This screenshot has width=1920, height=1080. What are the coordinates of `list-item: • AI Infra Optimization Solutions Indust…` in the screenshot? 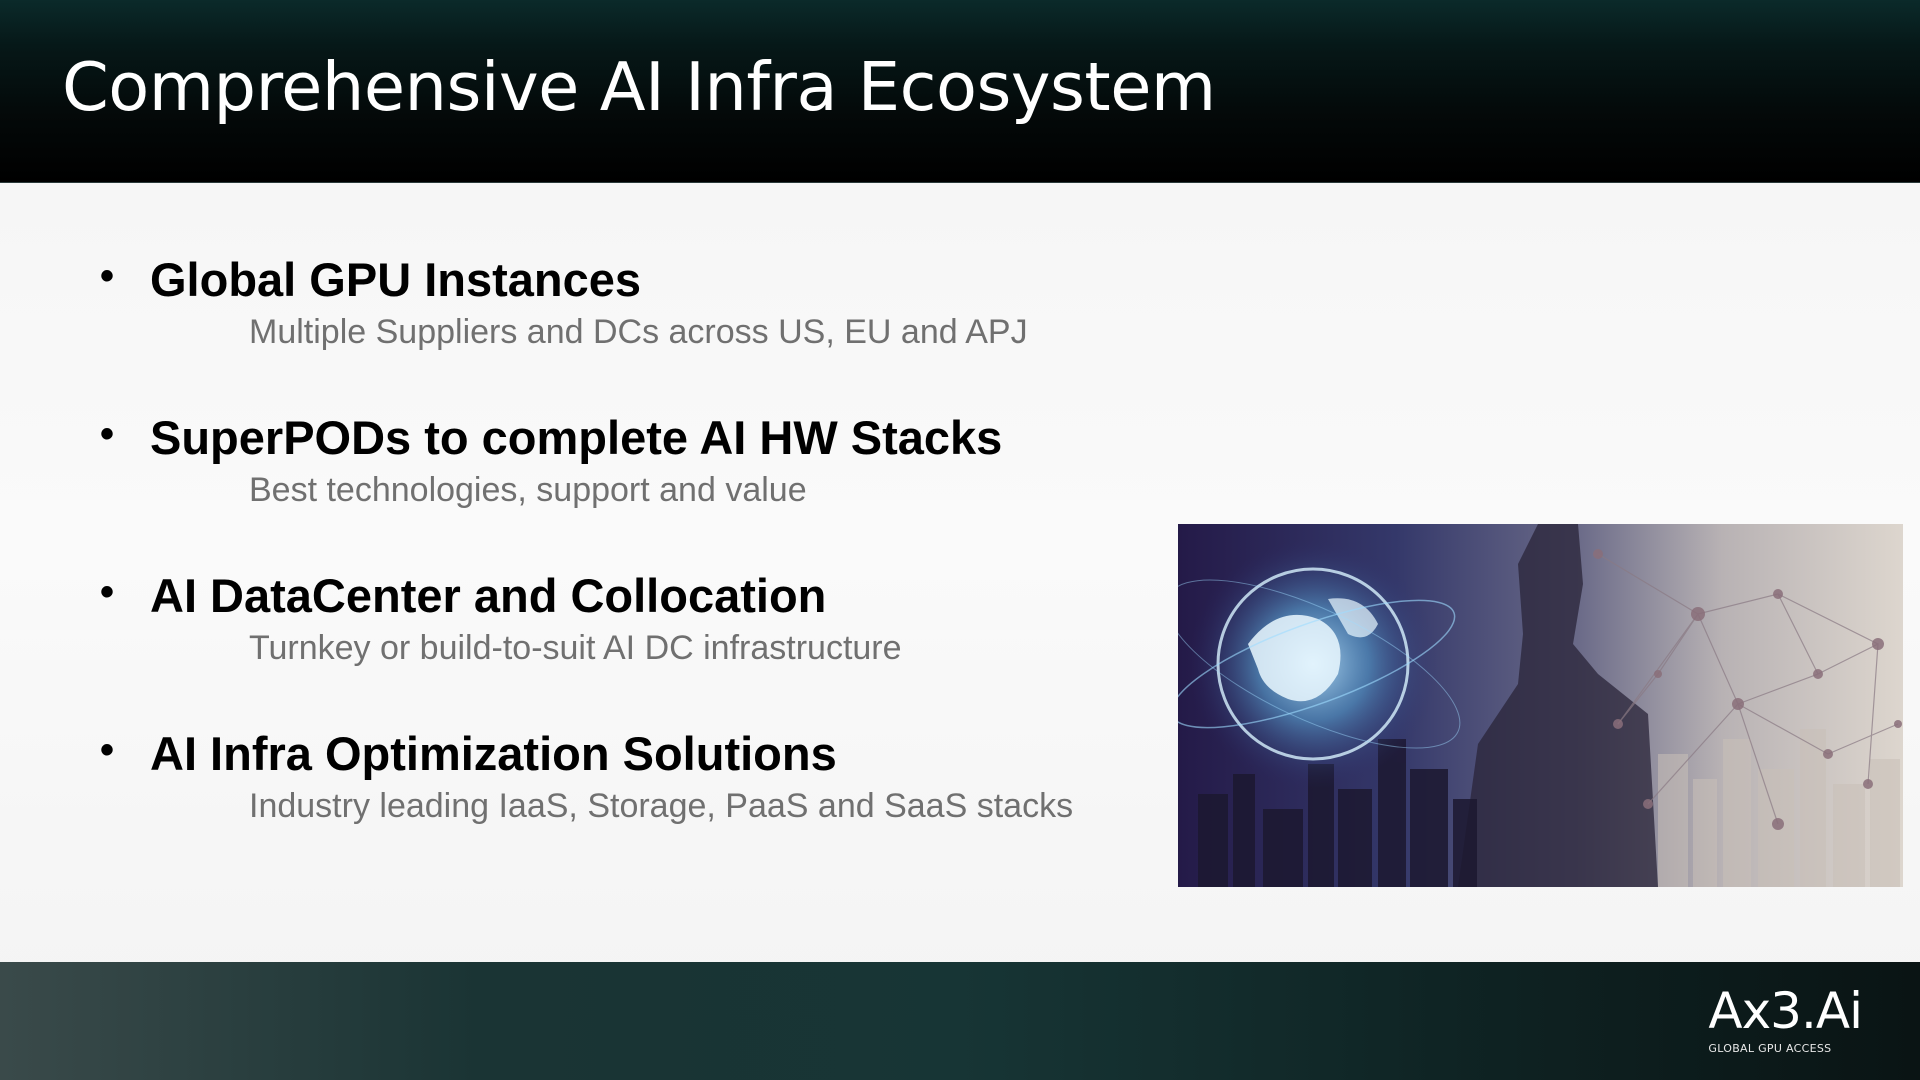 It's located at (625, 803).